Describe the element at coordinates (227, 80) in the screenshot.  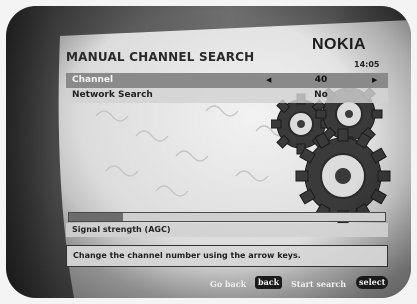
I see `channel-row: Channel ◀ 40 ▶` at that location.